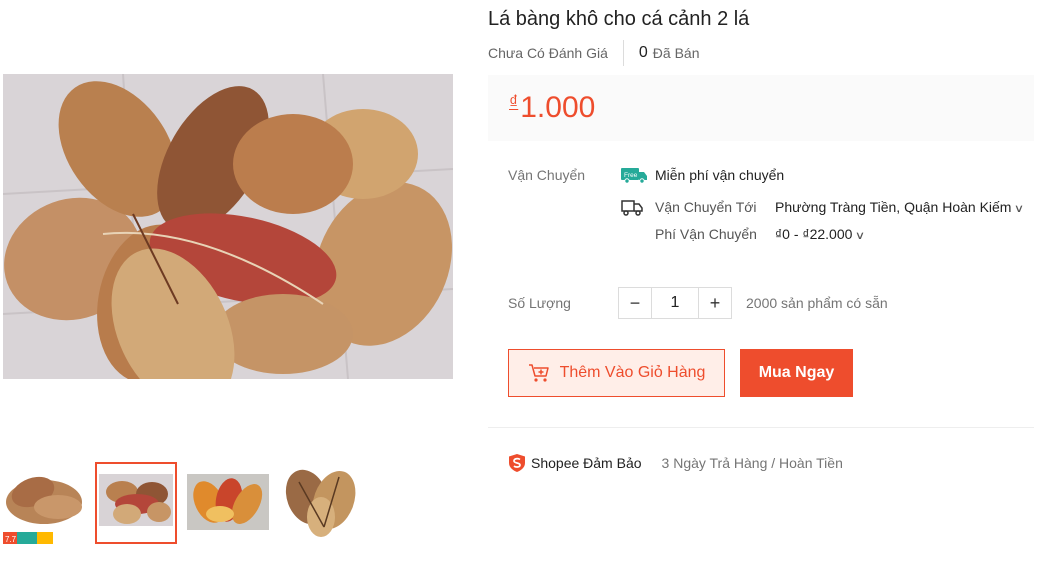 This screenshot has height=571, width=1047. I want to click on shipping-fee-label: Phí Vận Chuyển, so click(706, 234).